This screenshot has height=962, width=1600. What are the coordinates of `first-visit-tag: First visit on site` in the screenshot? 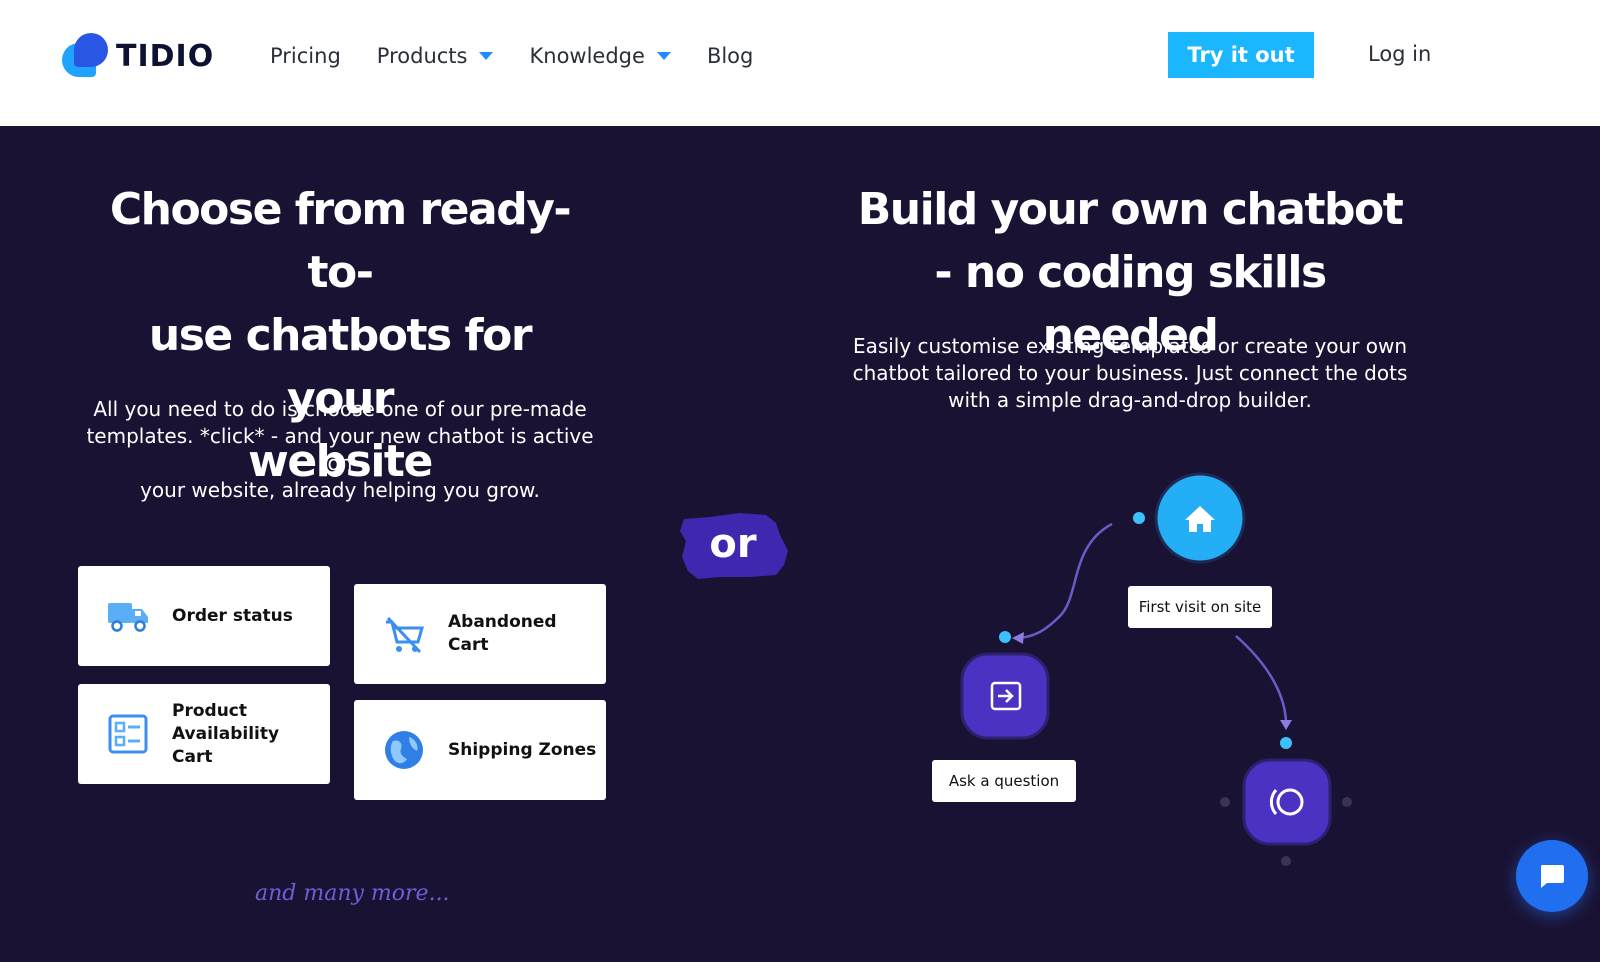 It's located at (1200, 607).